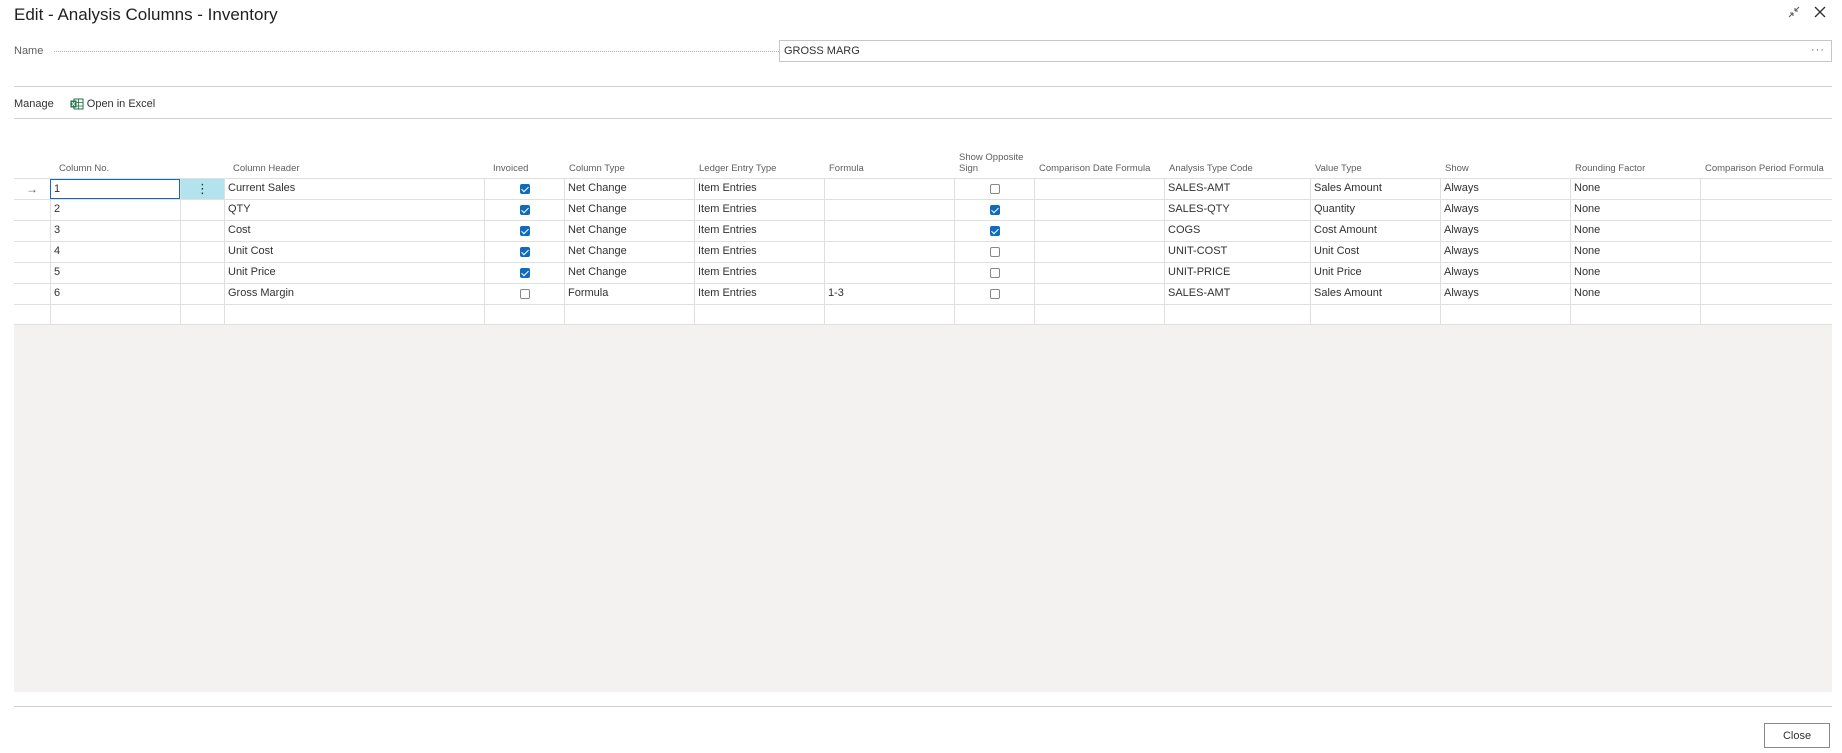 The width and height of the screenshot is (1842, 753). What do you see at coordinates (358, 163) in the screenshot?
I see `header-column-header: Column Header` at bounding box center [358, 163].